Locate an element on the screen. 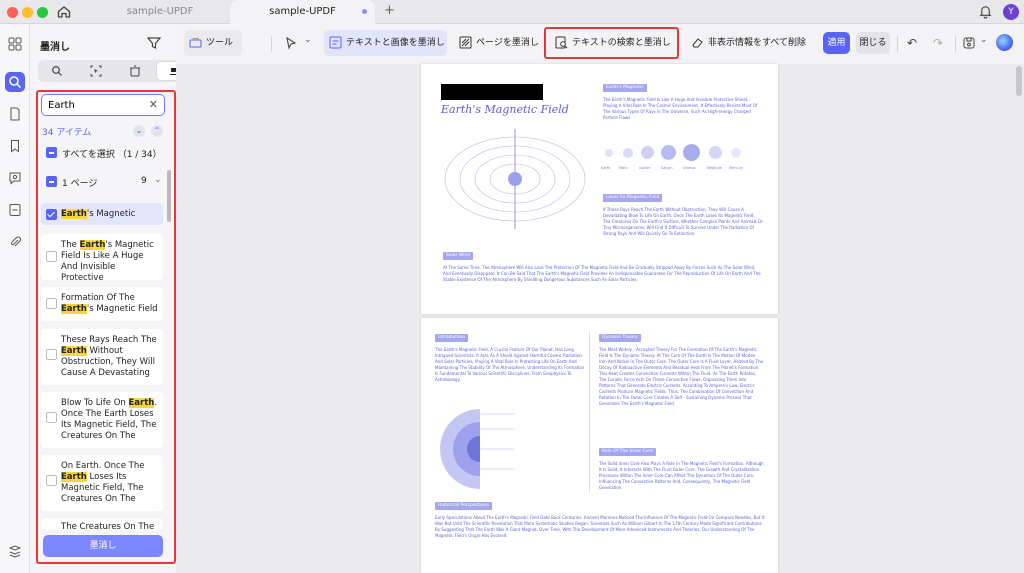 The image size is (1024, 573). redact-text-icon is located at coordinates (335, 42).